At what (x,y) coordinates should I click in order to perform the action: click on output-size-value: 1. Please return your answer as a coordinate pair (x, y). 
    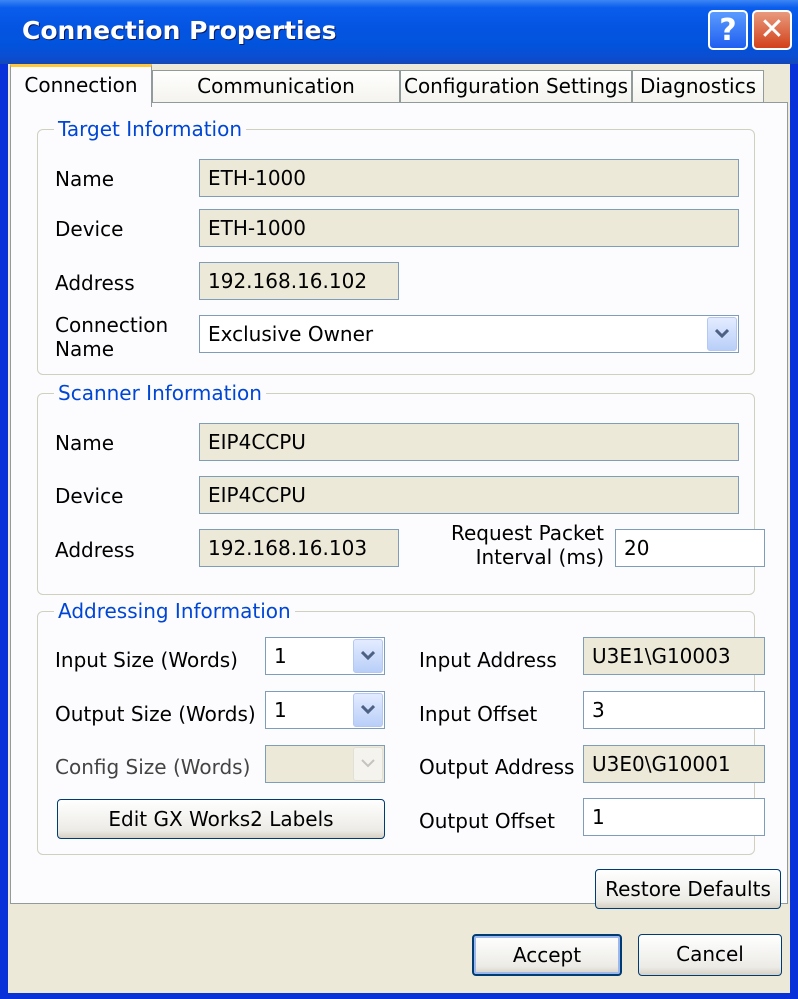
    Looking at the image, I should click on (280, 710).